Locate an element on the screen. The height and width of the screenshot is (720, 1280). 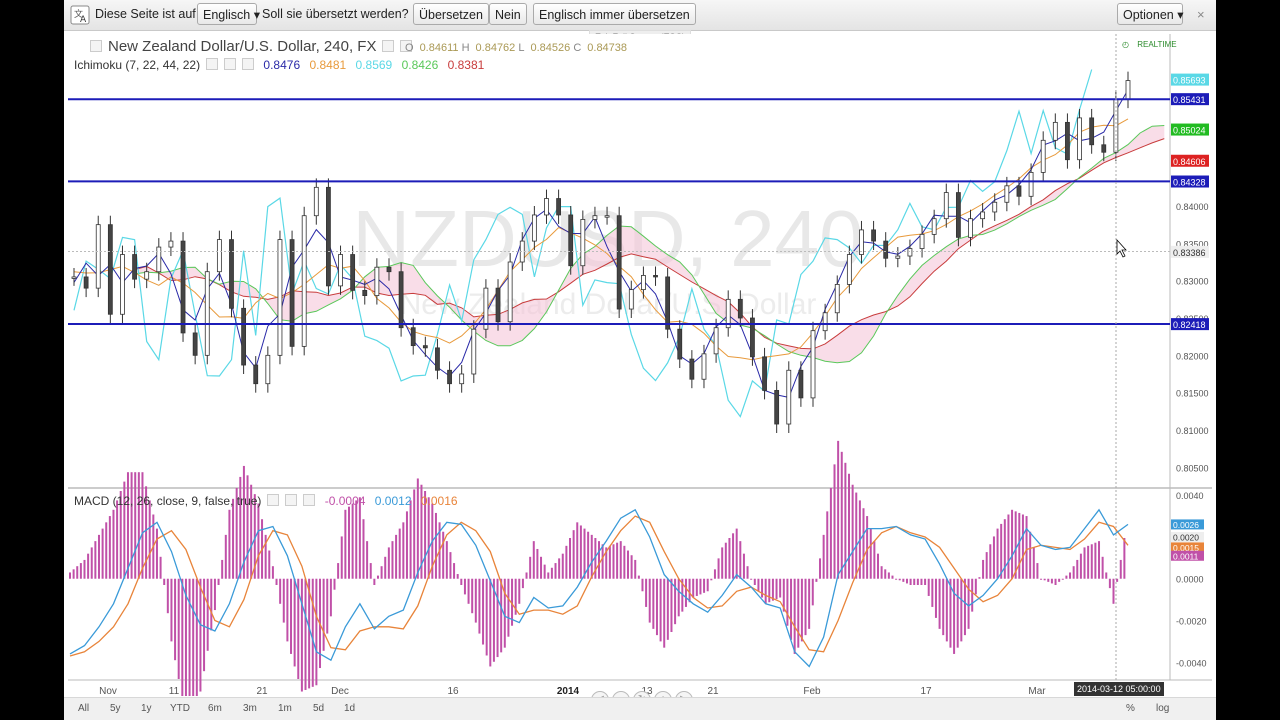
range-1d: 1d is located at coordinates (349, 708).